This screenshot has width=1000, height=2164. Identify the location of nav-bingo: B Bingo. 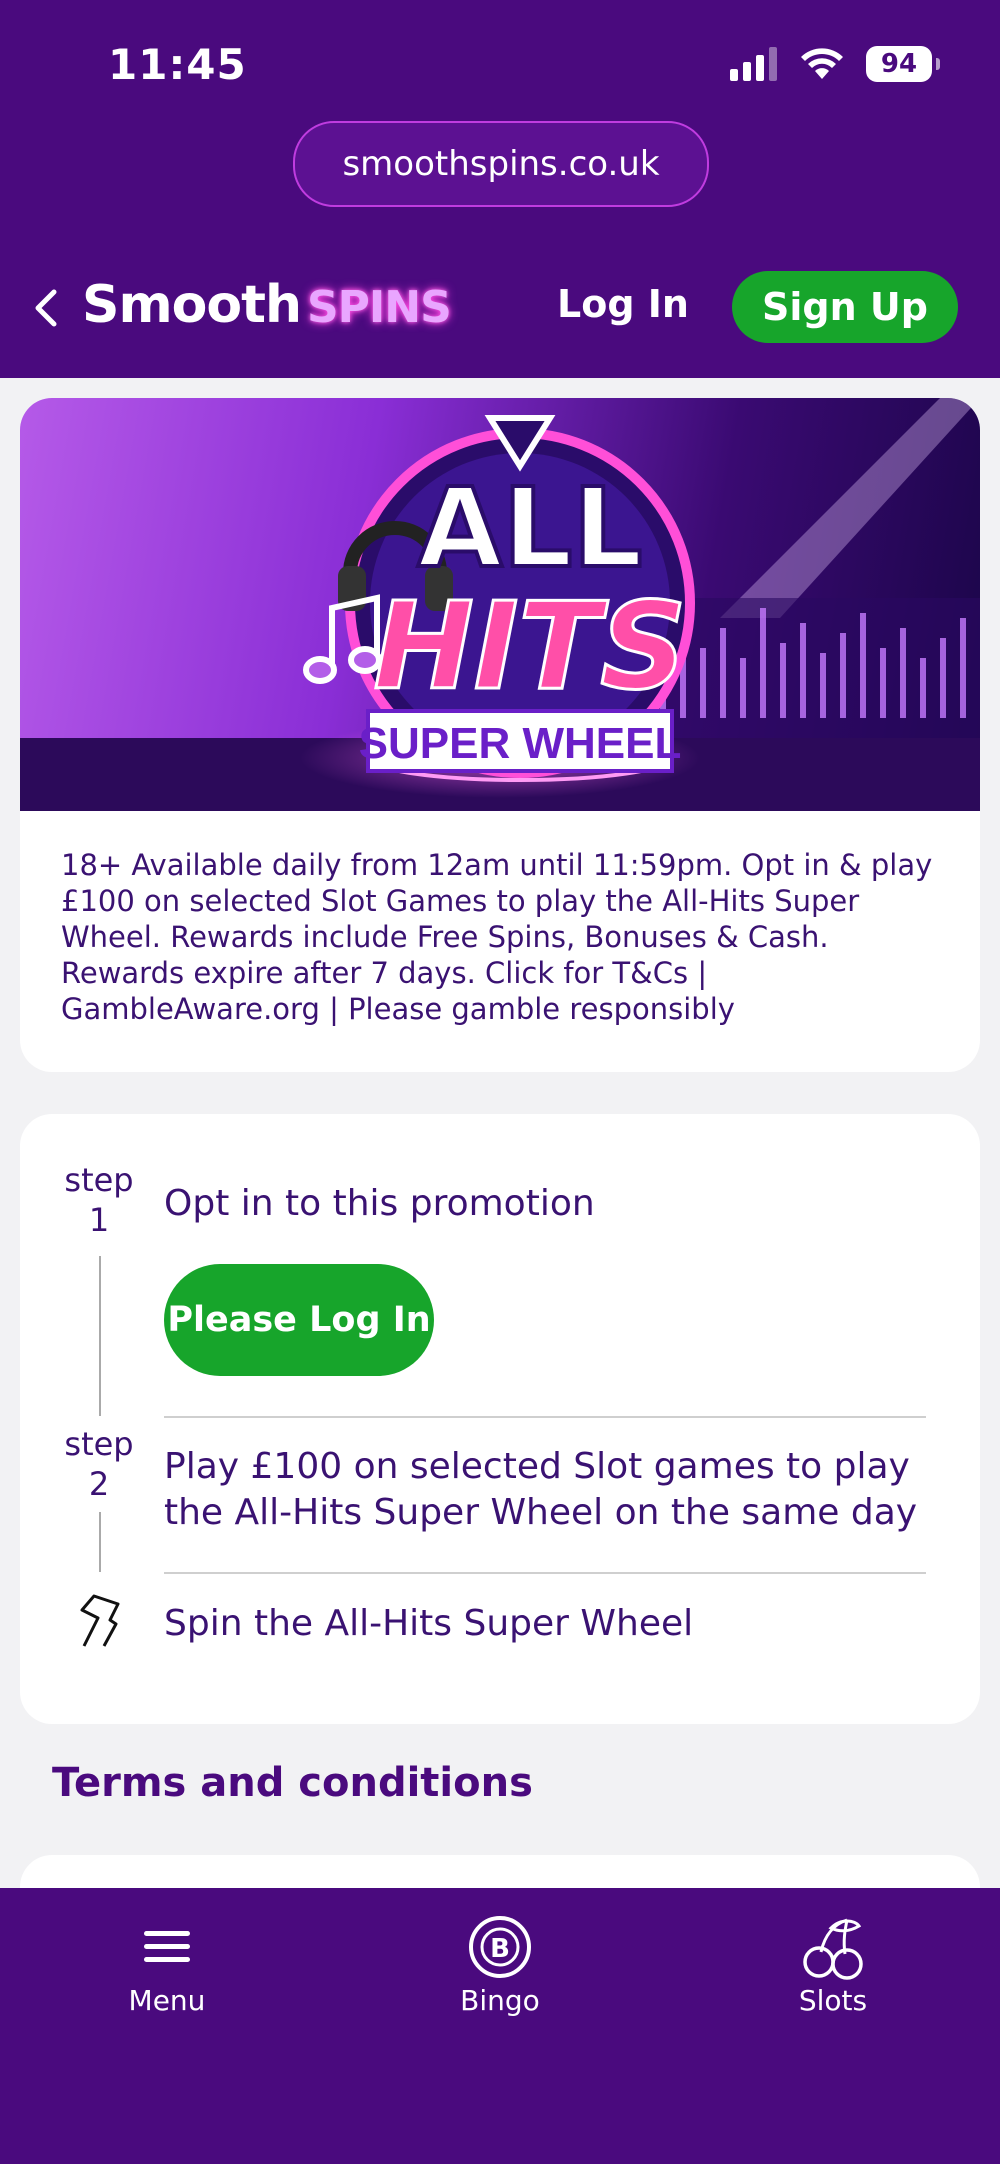
(500, 1963).